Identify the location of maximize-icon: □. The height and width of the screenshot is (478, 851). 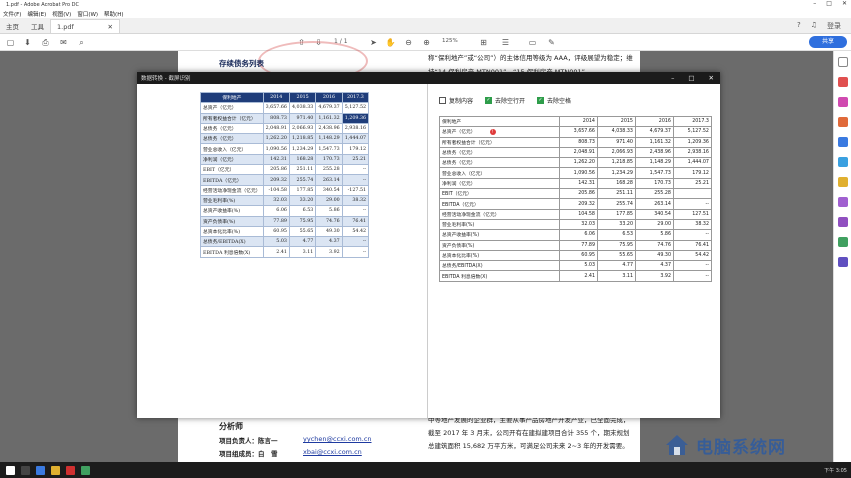
(829, 3).